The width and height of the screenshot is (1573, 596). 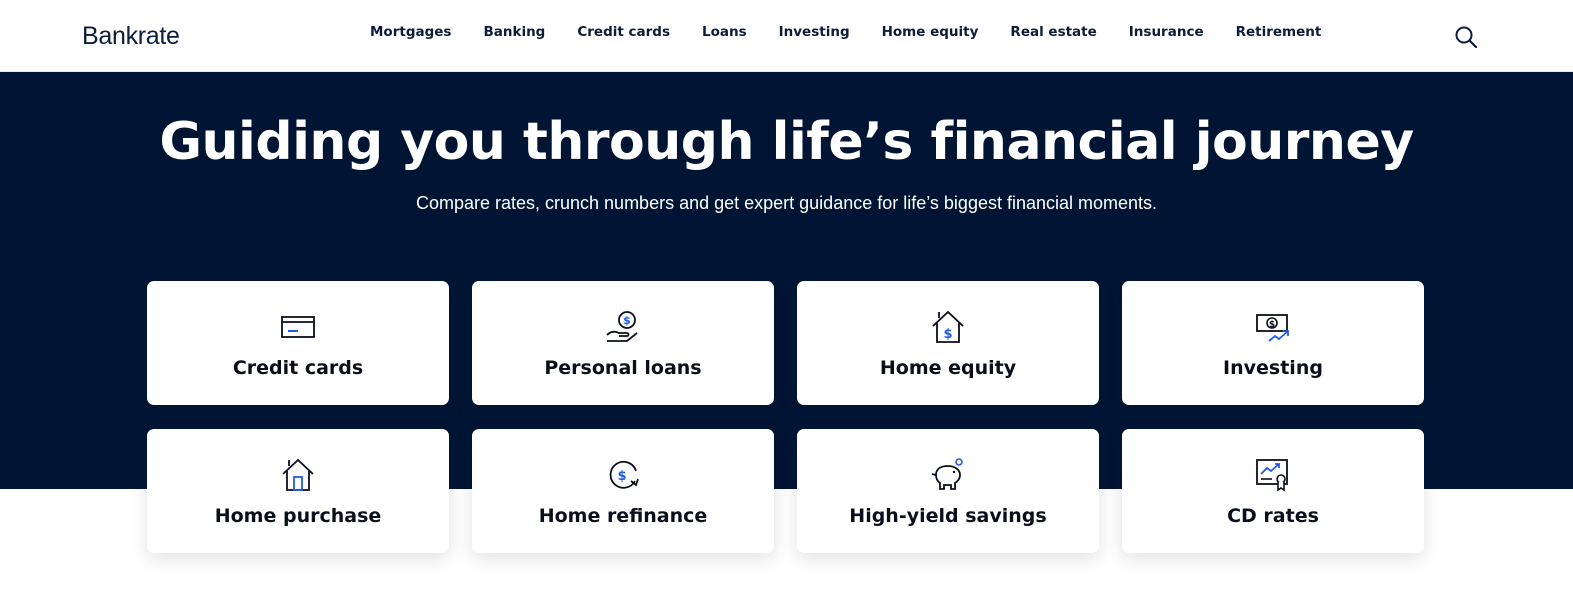 I want to click on investing-icon: $, so click(x=1272, y=328).